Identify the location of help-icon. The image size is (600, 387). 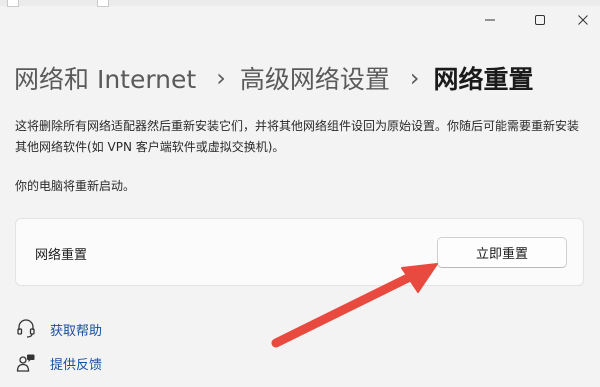
(26, 329).